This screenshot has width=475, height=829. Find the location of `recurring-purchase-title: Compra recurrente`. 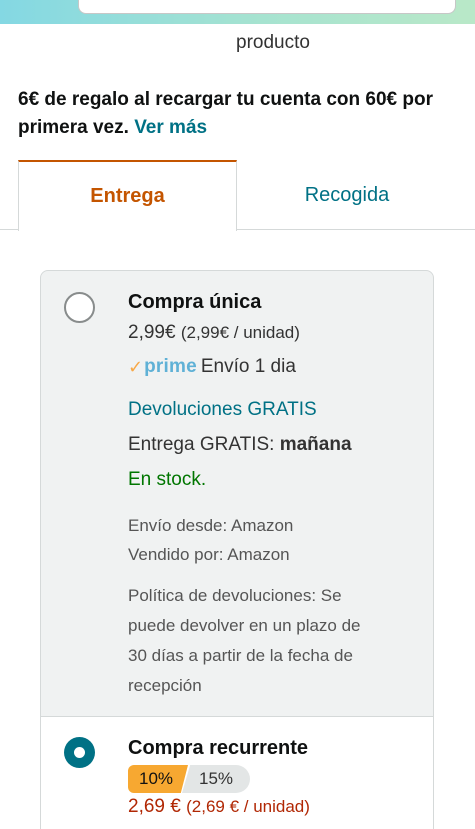

recurring-purchase-title: Compra recurrente is located at coordinates (218, 748).